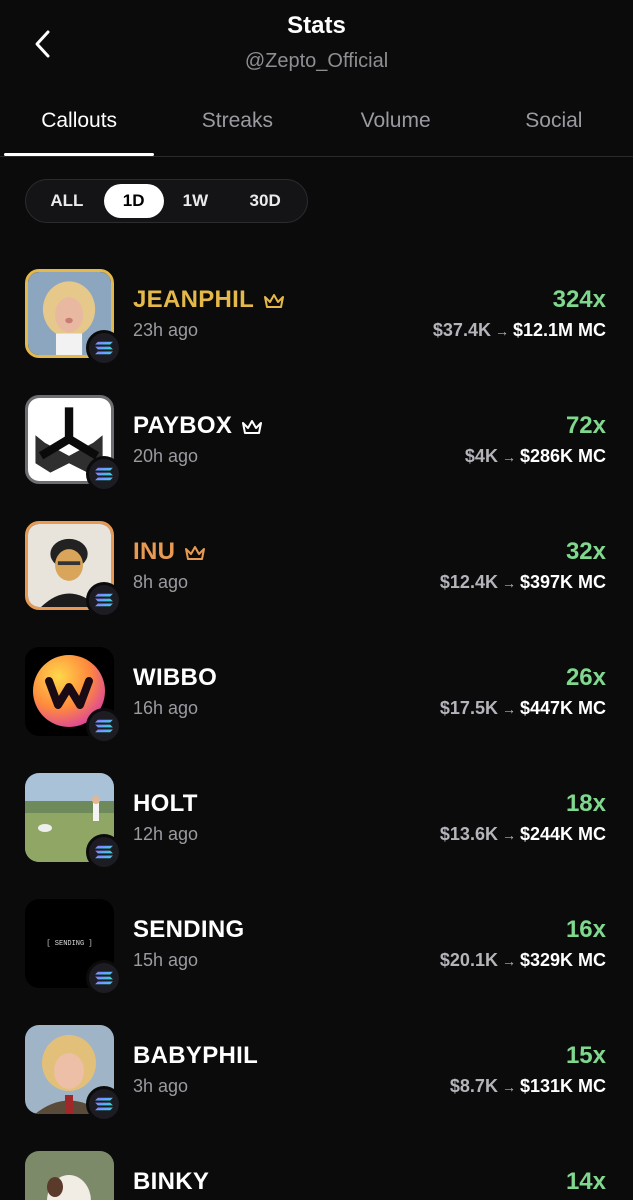 The height and width of the screenshot is (1200, 633). I want to click on token-name-text: WIBBO, so click(175, 677).